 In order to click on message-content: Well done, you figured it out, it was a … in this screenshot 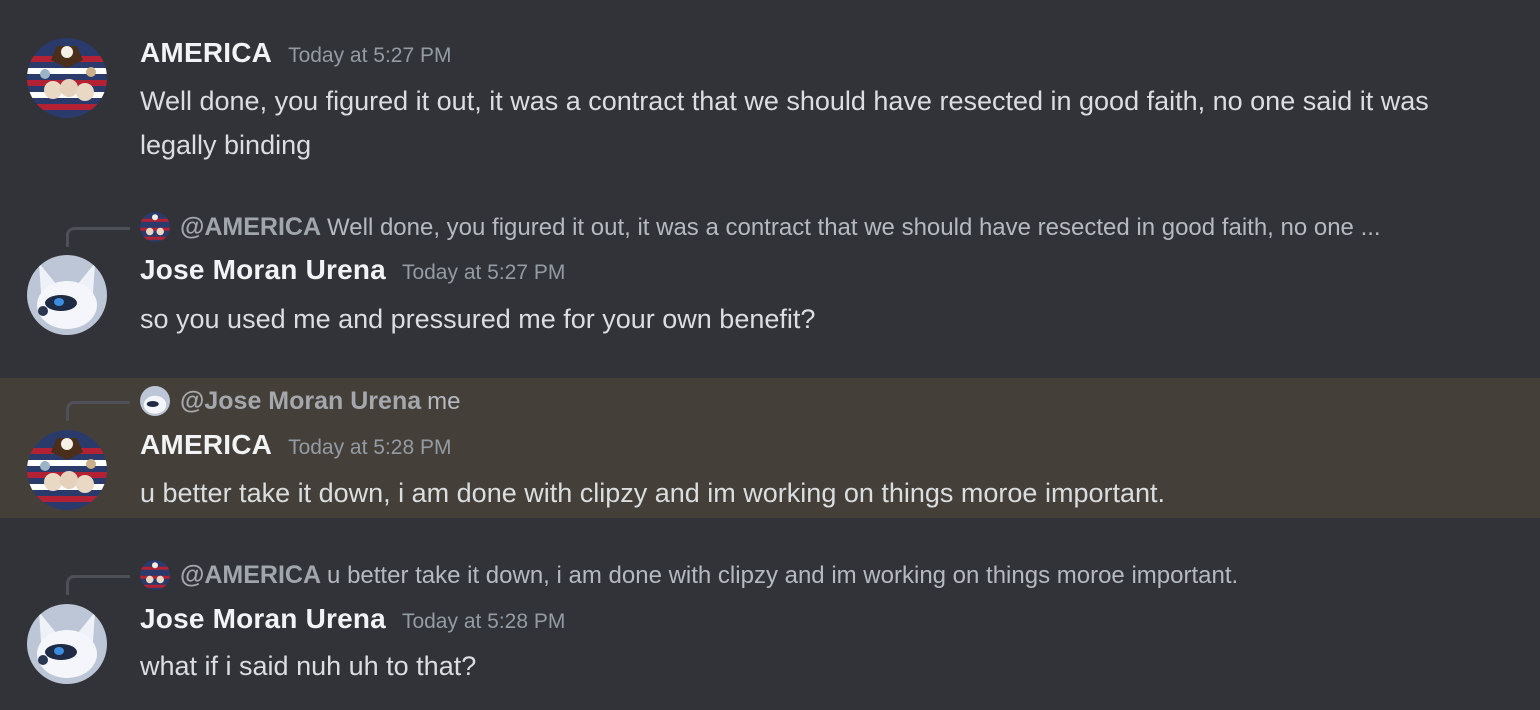, I will do `click(784, 123)`.